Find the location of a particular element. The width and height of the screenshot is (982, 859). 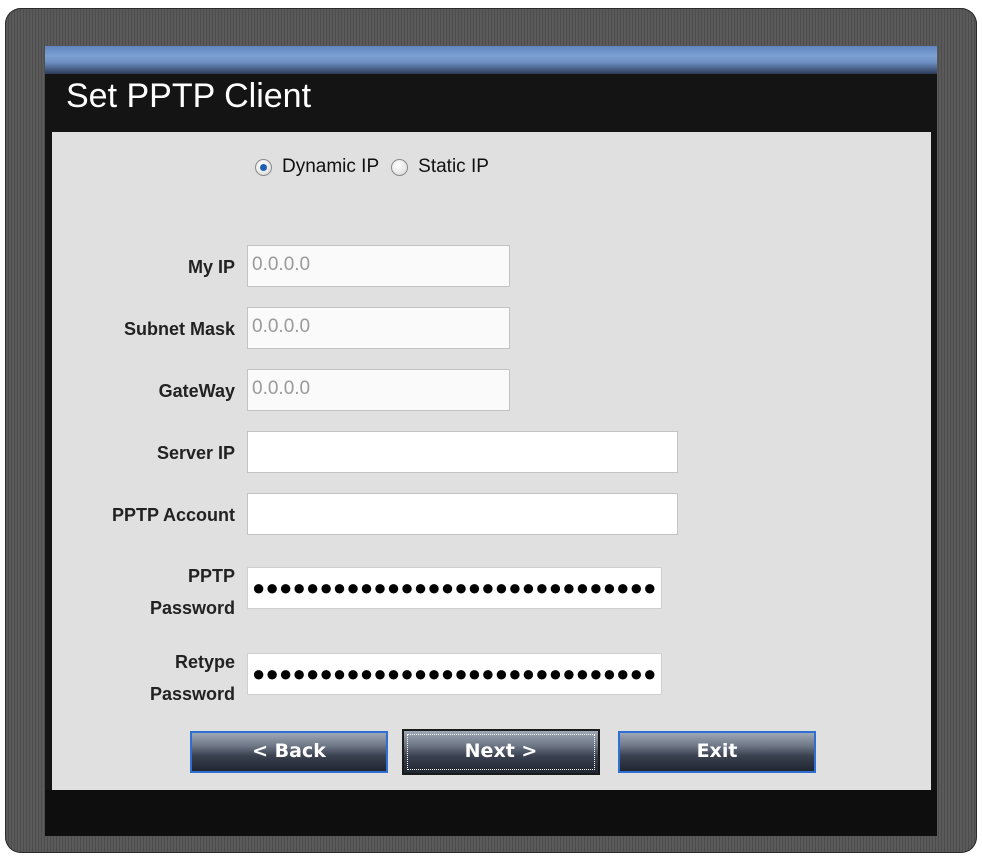

exit-button: Exit is located at coordinates (717, 752).